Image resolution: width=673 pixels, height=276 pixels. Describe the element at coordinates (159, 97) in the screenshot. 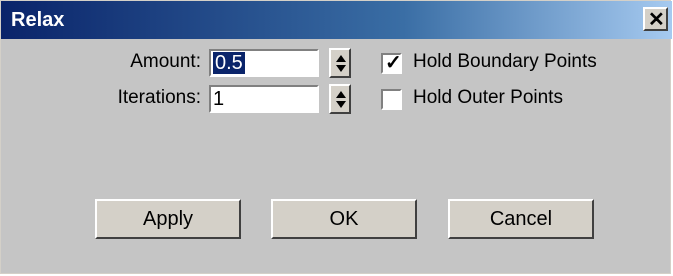

I see `iterations-label: Iterations:` at that location.